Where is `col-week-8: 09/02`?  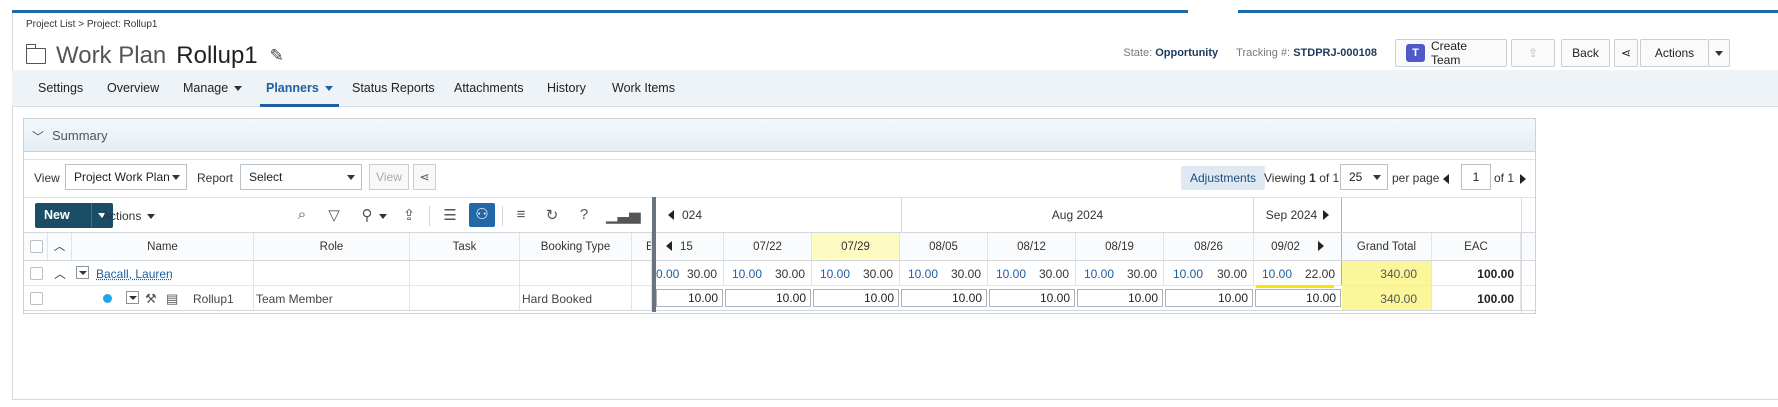 col-week-8: 09/02 is located at coordinates (1298, 246).